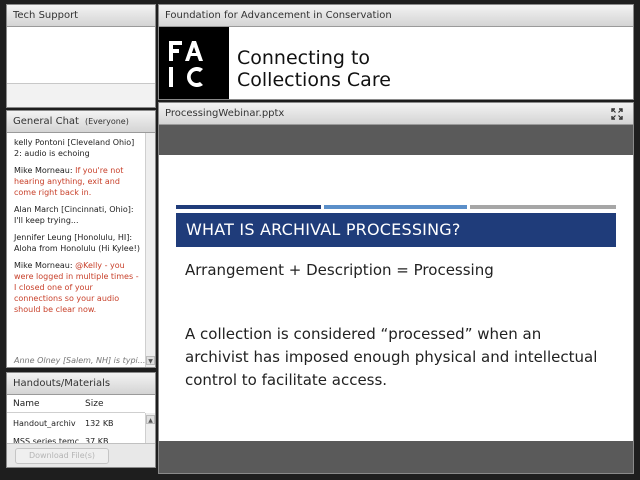  What do you see at coordinates (150, 419) in the screenshot?
I see `scroll-up-icon: ▲` at bounding box center [150, 419].